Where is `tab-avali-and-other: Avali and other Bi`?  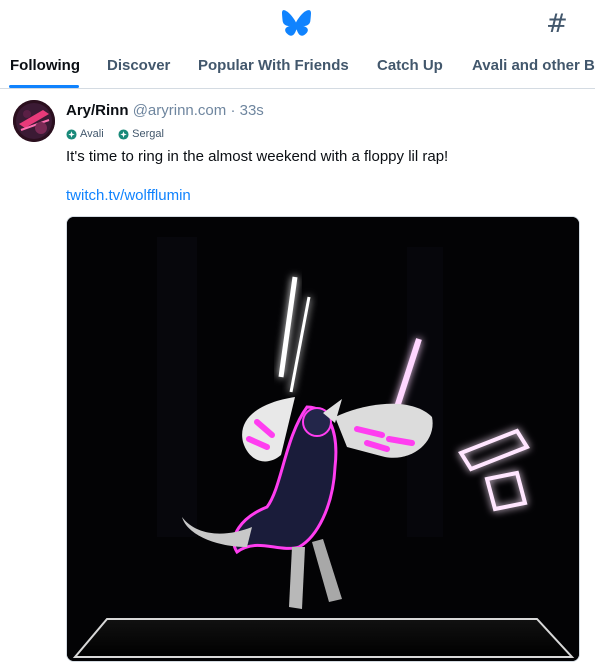 tab-avali-and-other: Avali and other Bi is located at coordinates (533, 66).